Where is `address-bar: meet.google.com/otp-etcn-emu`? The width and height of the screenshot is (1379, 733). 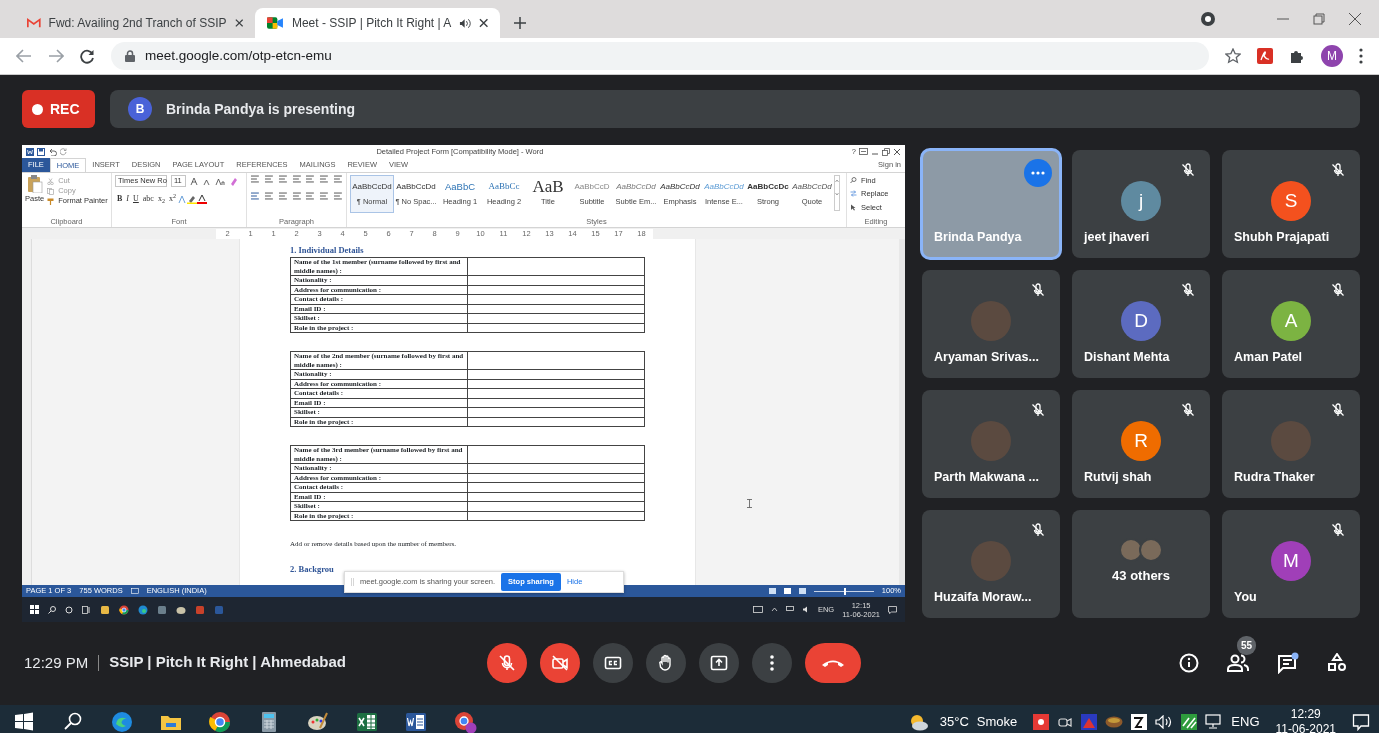
address-bar: meet.google.com/otp-etcn-emu is located at coordinates (660, 56).